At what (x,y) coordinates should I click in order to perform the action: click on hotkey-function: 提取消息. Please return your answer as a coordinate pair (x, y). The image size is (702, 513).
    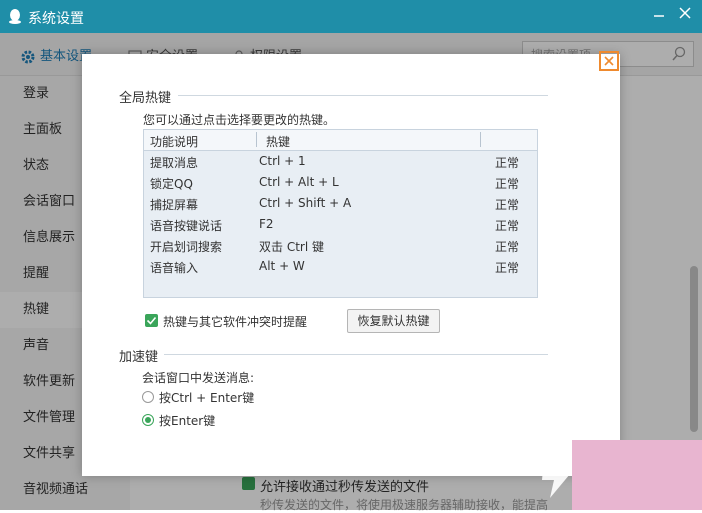
    Looking at the image, I should click on (174, 163).